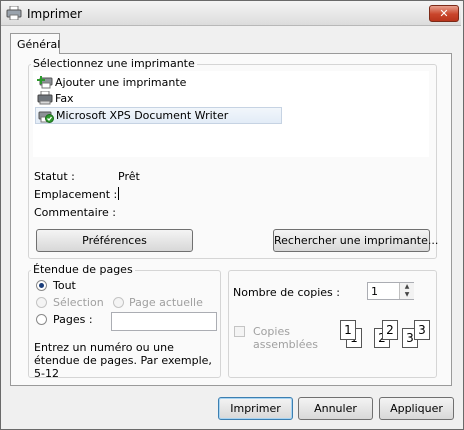  I want to click on close-icon: ✕, so click(444, 13).